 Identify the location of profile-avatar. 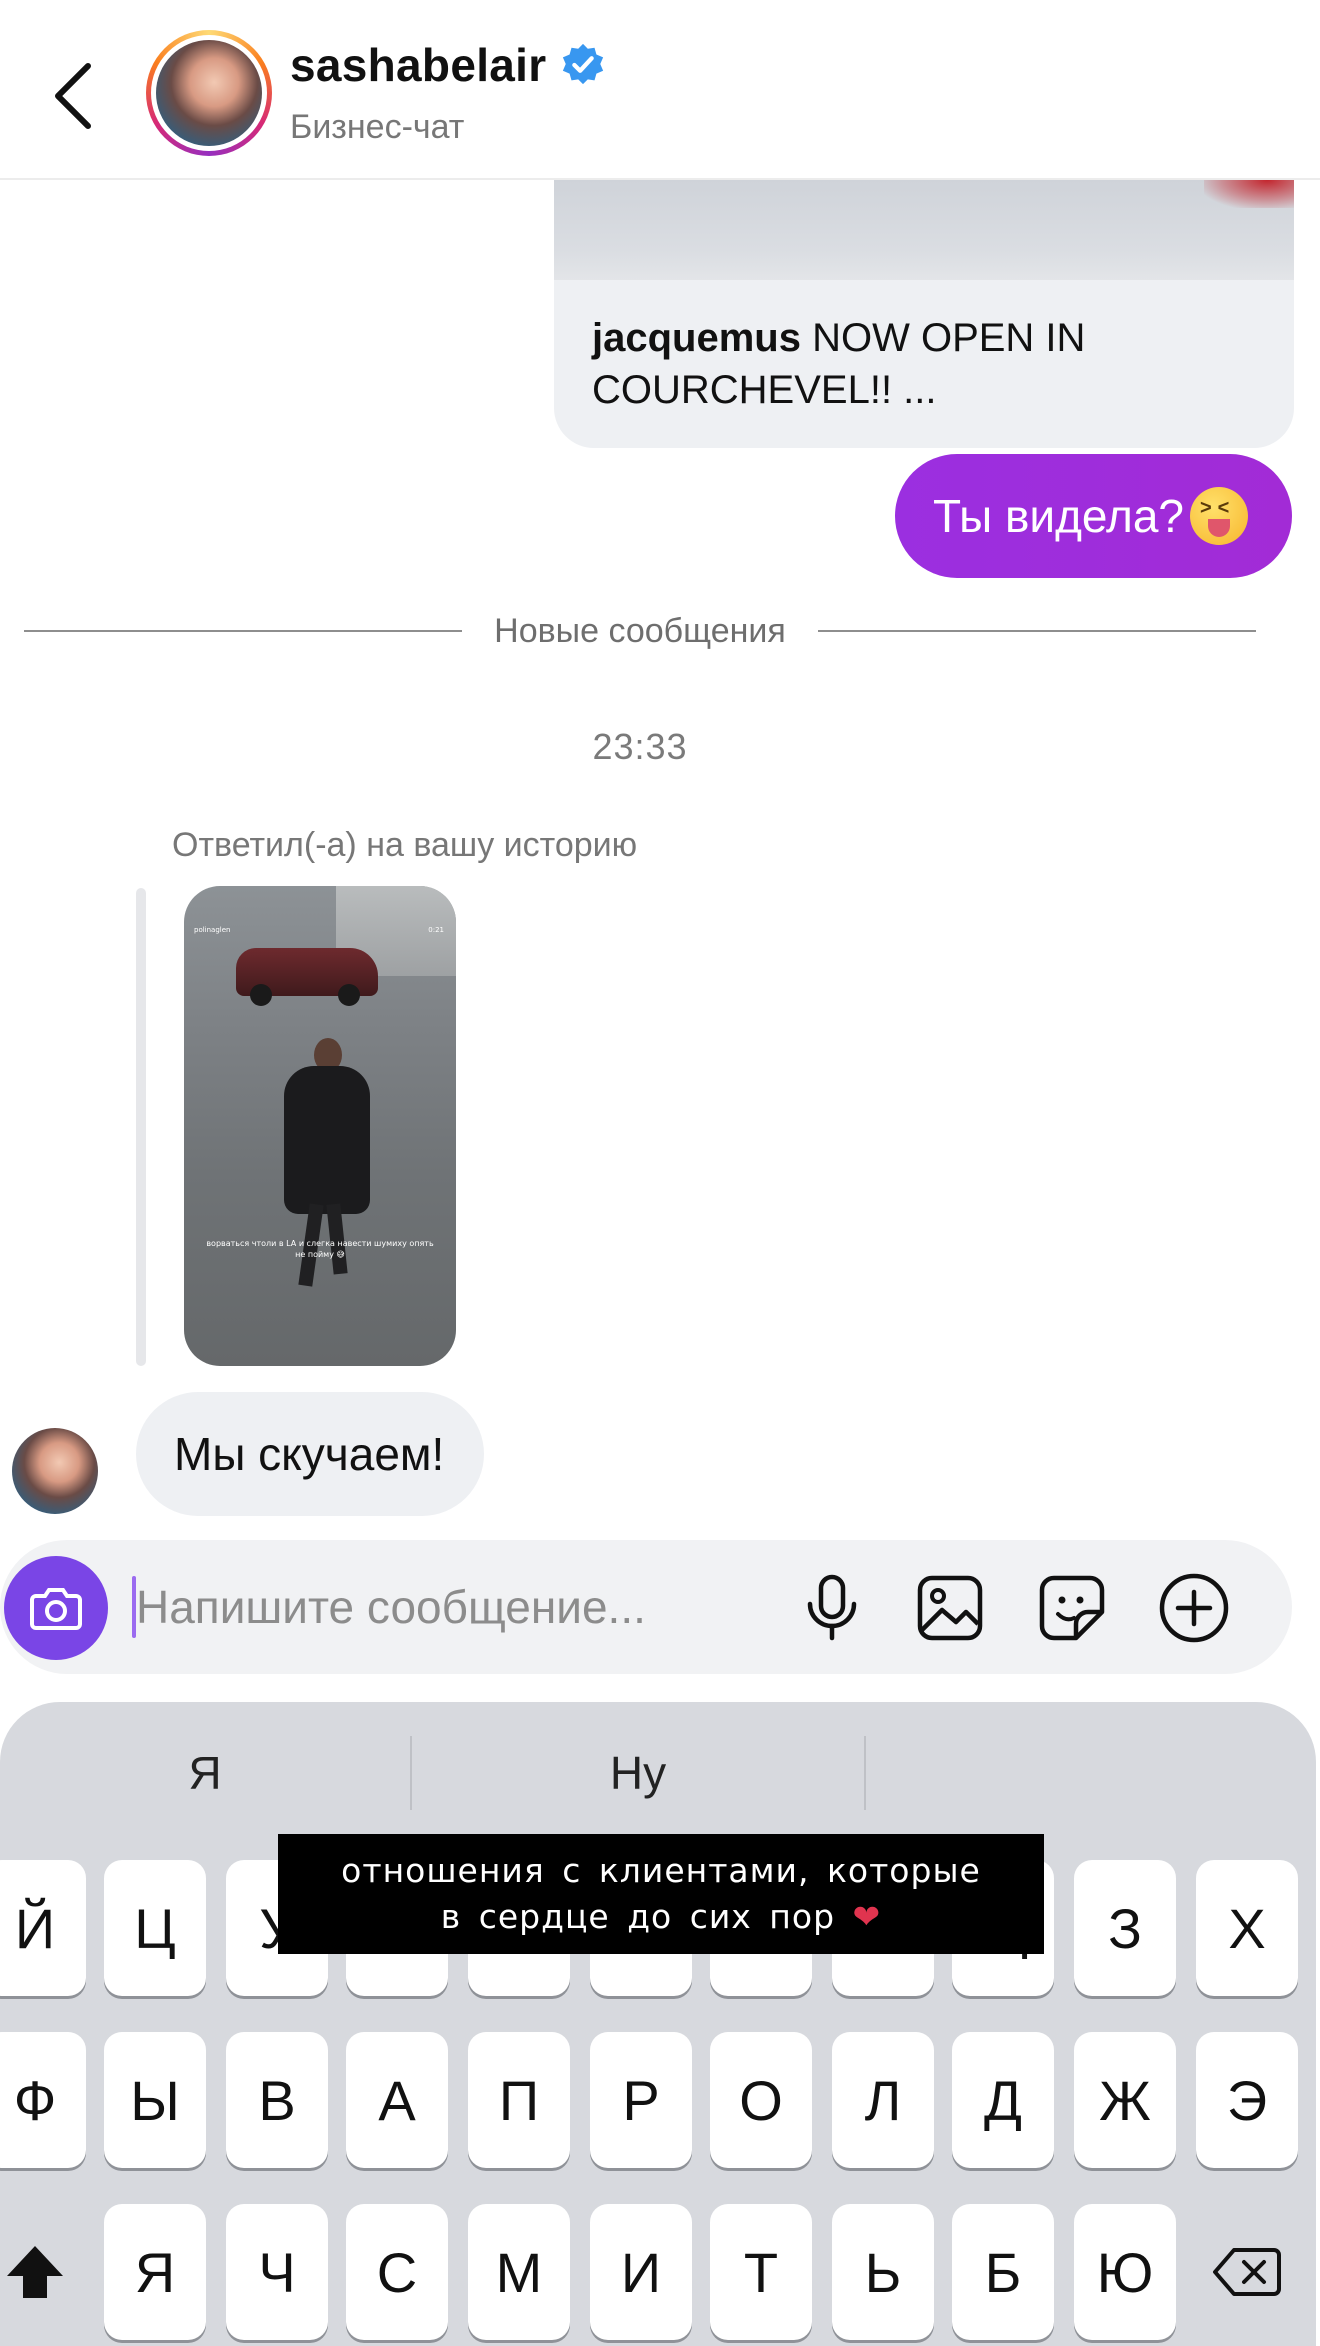
(209, 93).